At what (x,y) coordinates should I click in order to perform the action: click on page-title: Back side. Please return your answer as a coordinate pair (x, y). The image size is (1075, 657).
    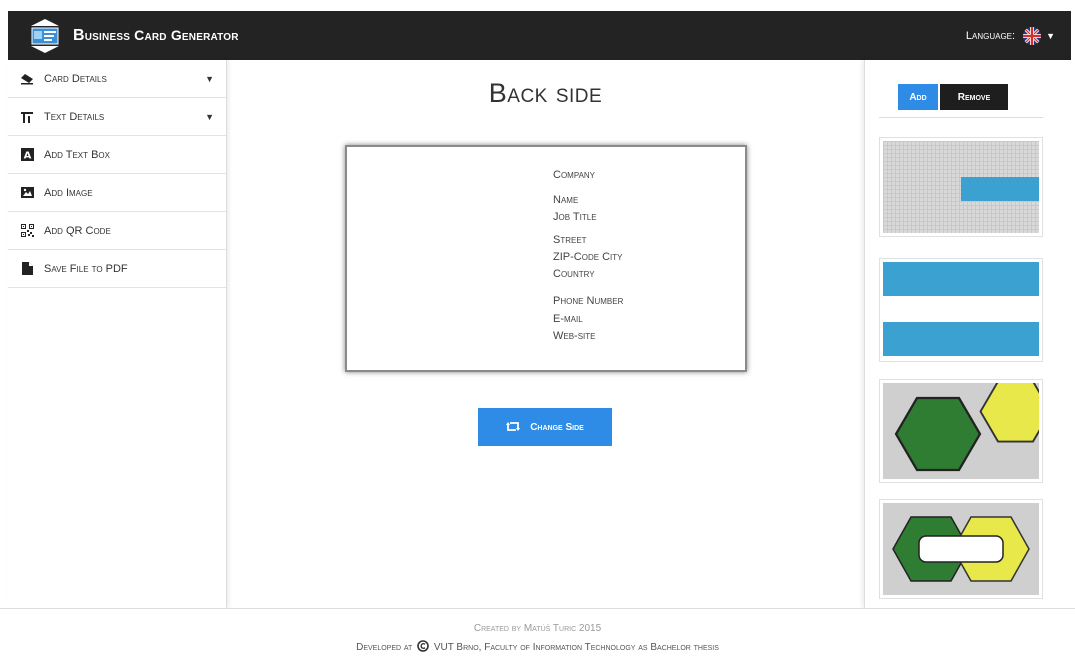
    Looking at the image, I should click on (545, 93).